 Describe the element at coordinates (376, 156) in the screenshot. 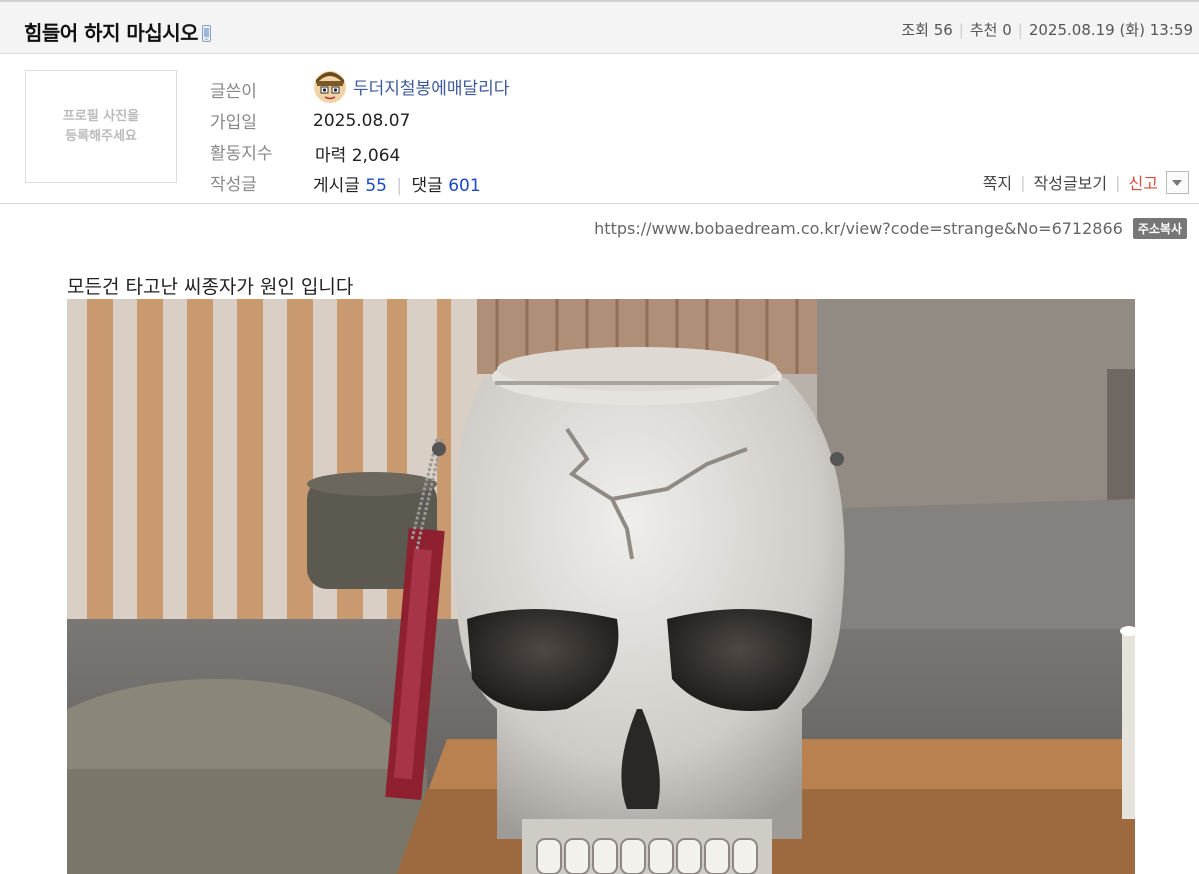

I see `activity-number: 2,064` at that location.